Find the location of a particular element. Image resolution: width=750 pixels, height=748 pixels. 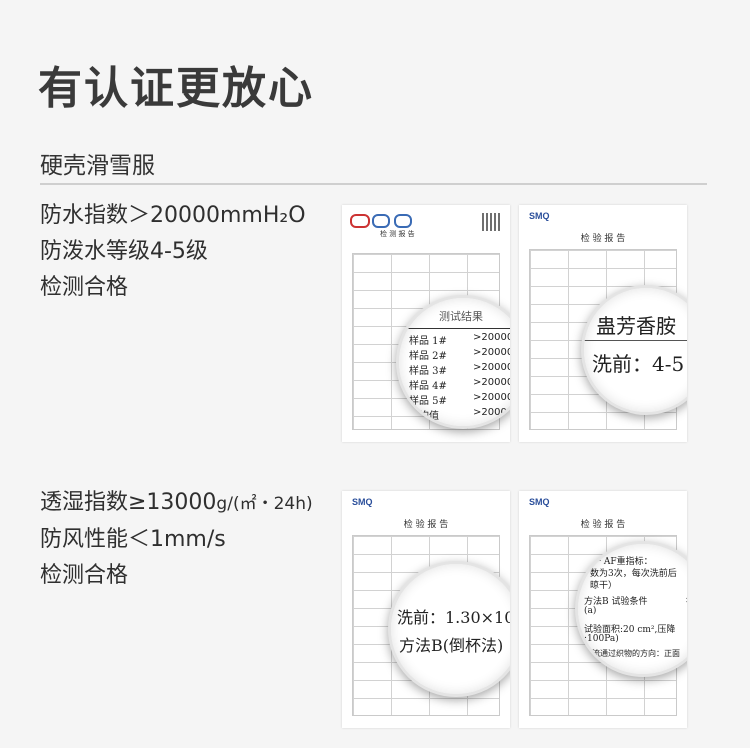

page-title: 有认证更放心 is located at coordinates (176, 88).